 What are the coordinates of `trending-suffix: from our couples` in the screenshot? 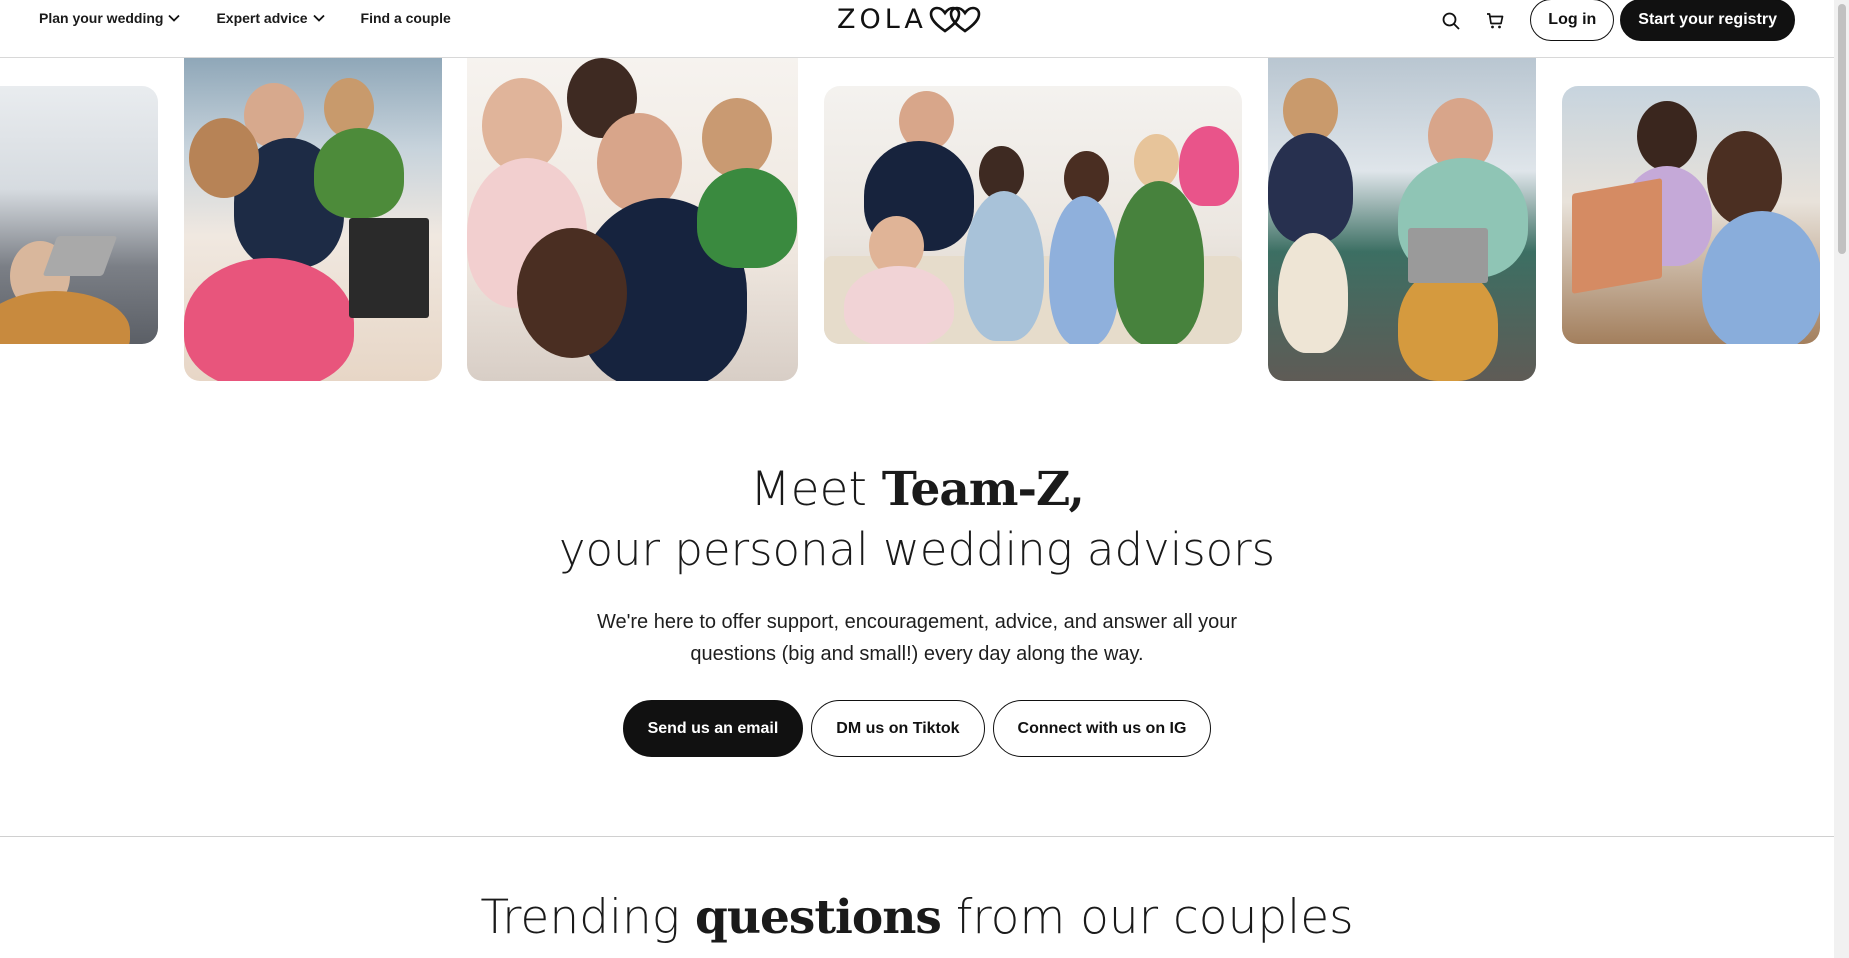 It's located at (1147, 917).